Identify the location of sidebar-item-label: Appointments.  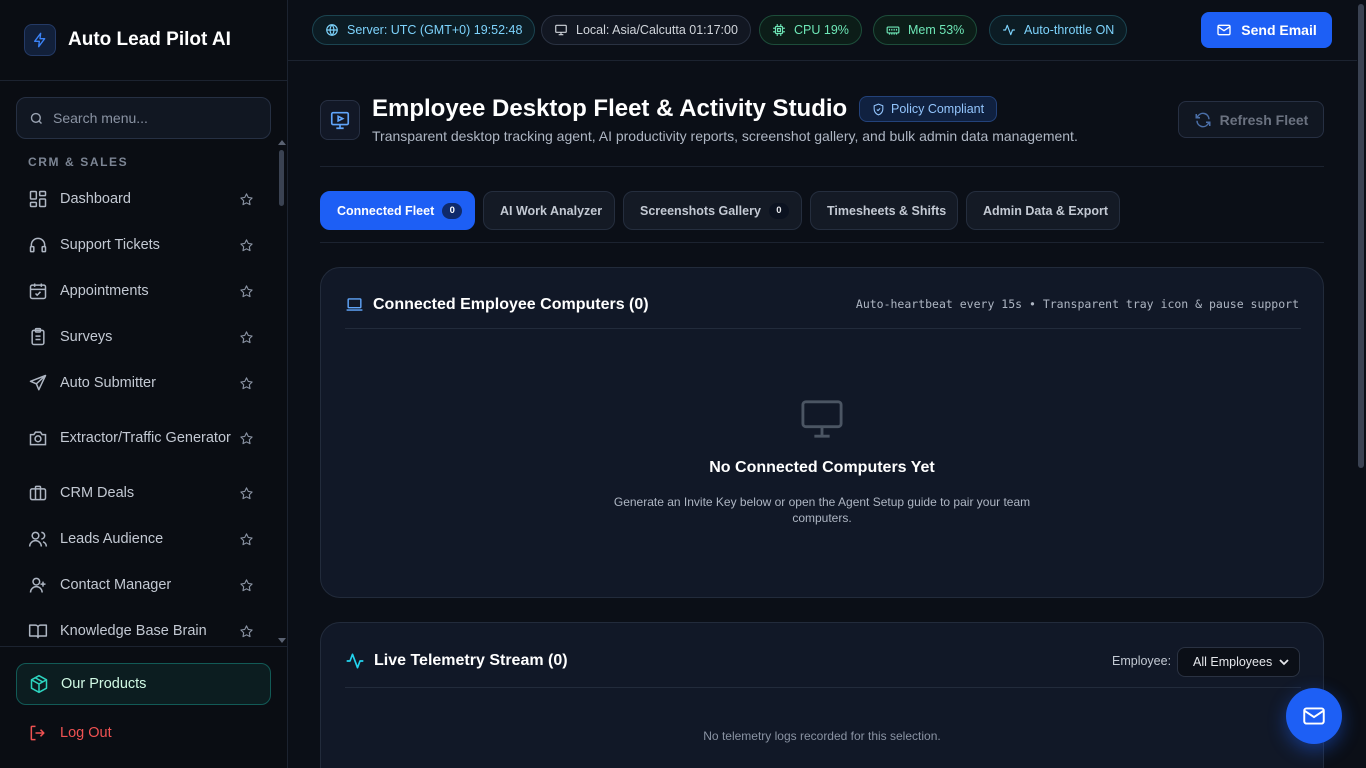
(104, 291).